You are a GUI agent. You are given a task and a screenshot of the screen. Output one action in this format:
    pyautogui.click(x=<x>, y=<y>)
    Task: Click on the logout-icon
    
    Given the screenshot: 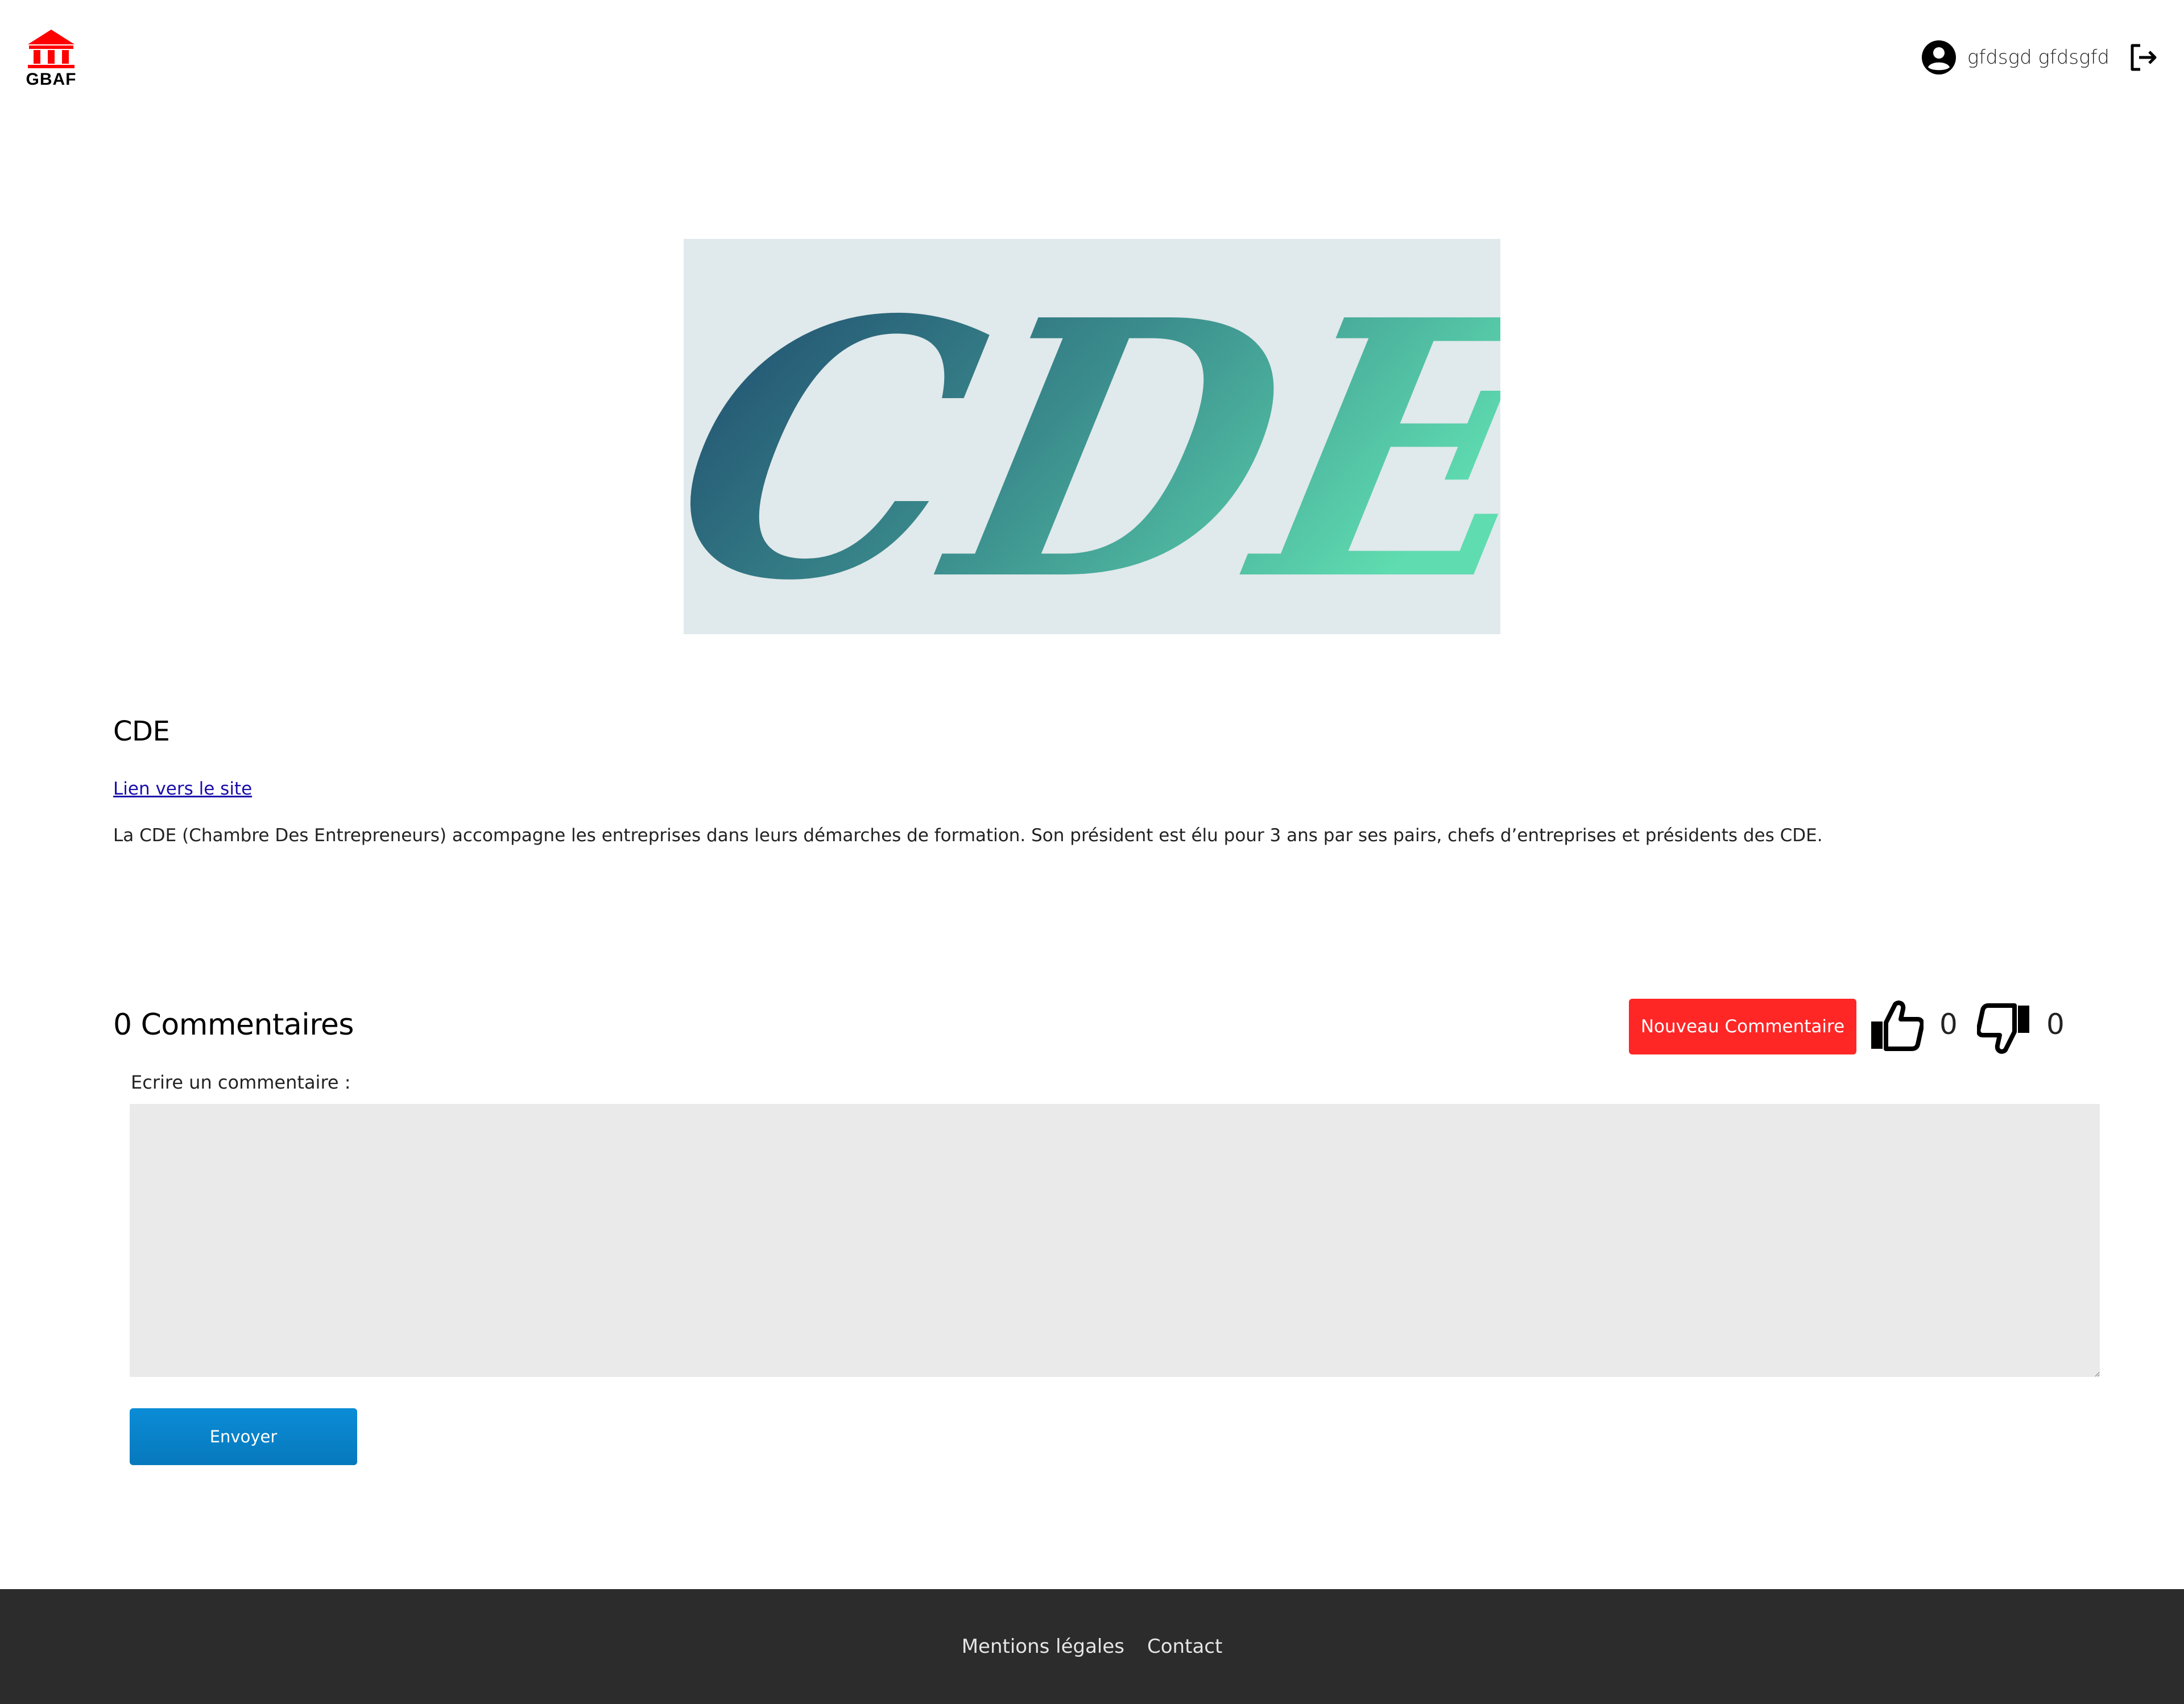 What is the action you would take?
    pyautogui.click(x=2143, y=57)
    